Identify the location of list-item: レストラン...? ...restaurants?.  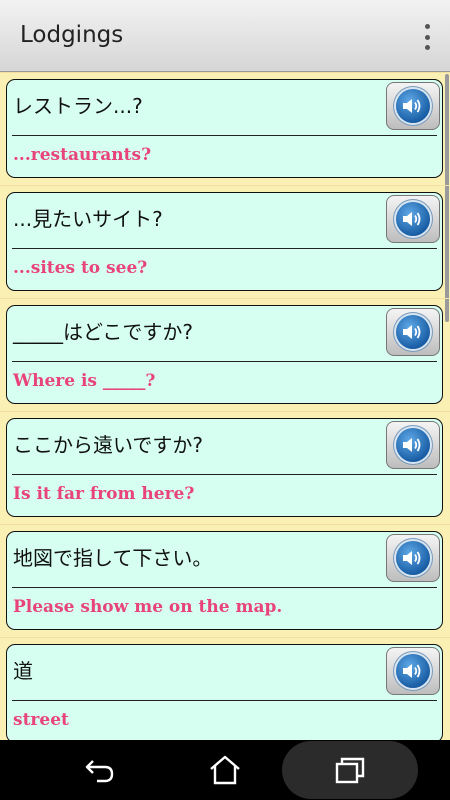
(225, 128).